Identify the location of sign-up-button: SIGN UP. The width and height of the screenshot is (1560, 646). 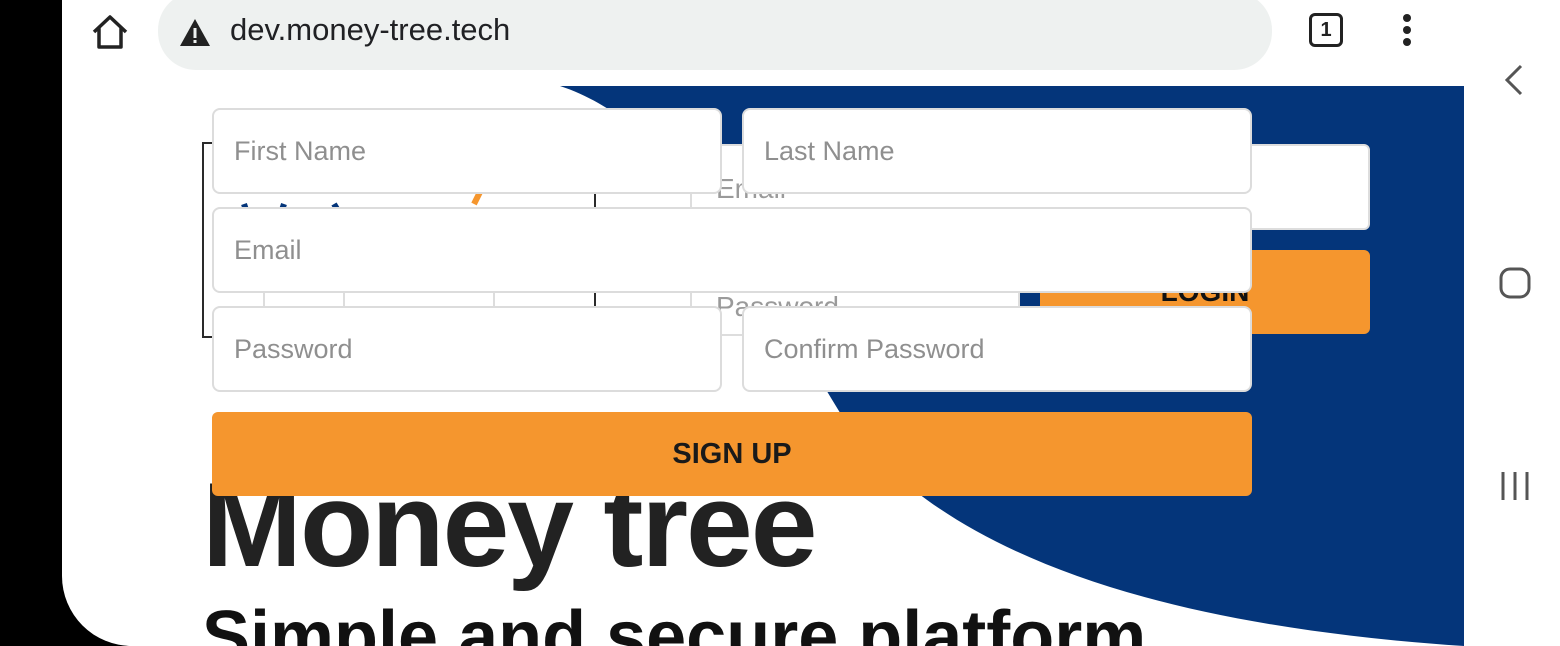
(732, 454).